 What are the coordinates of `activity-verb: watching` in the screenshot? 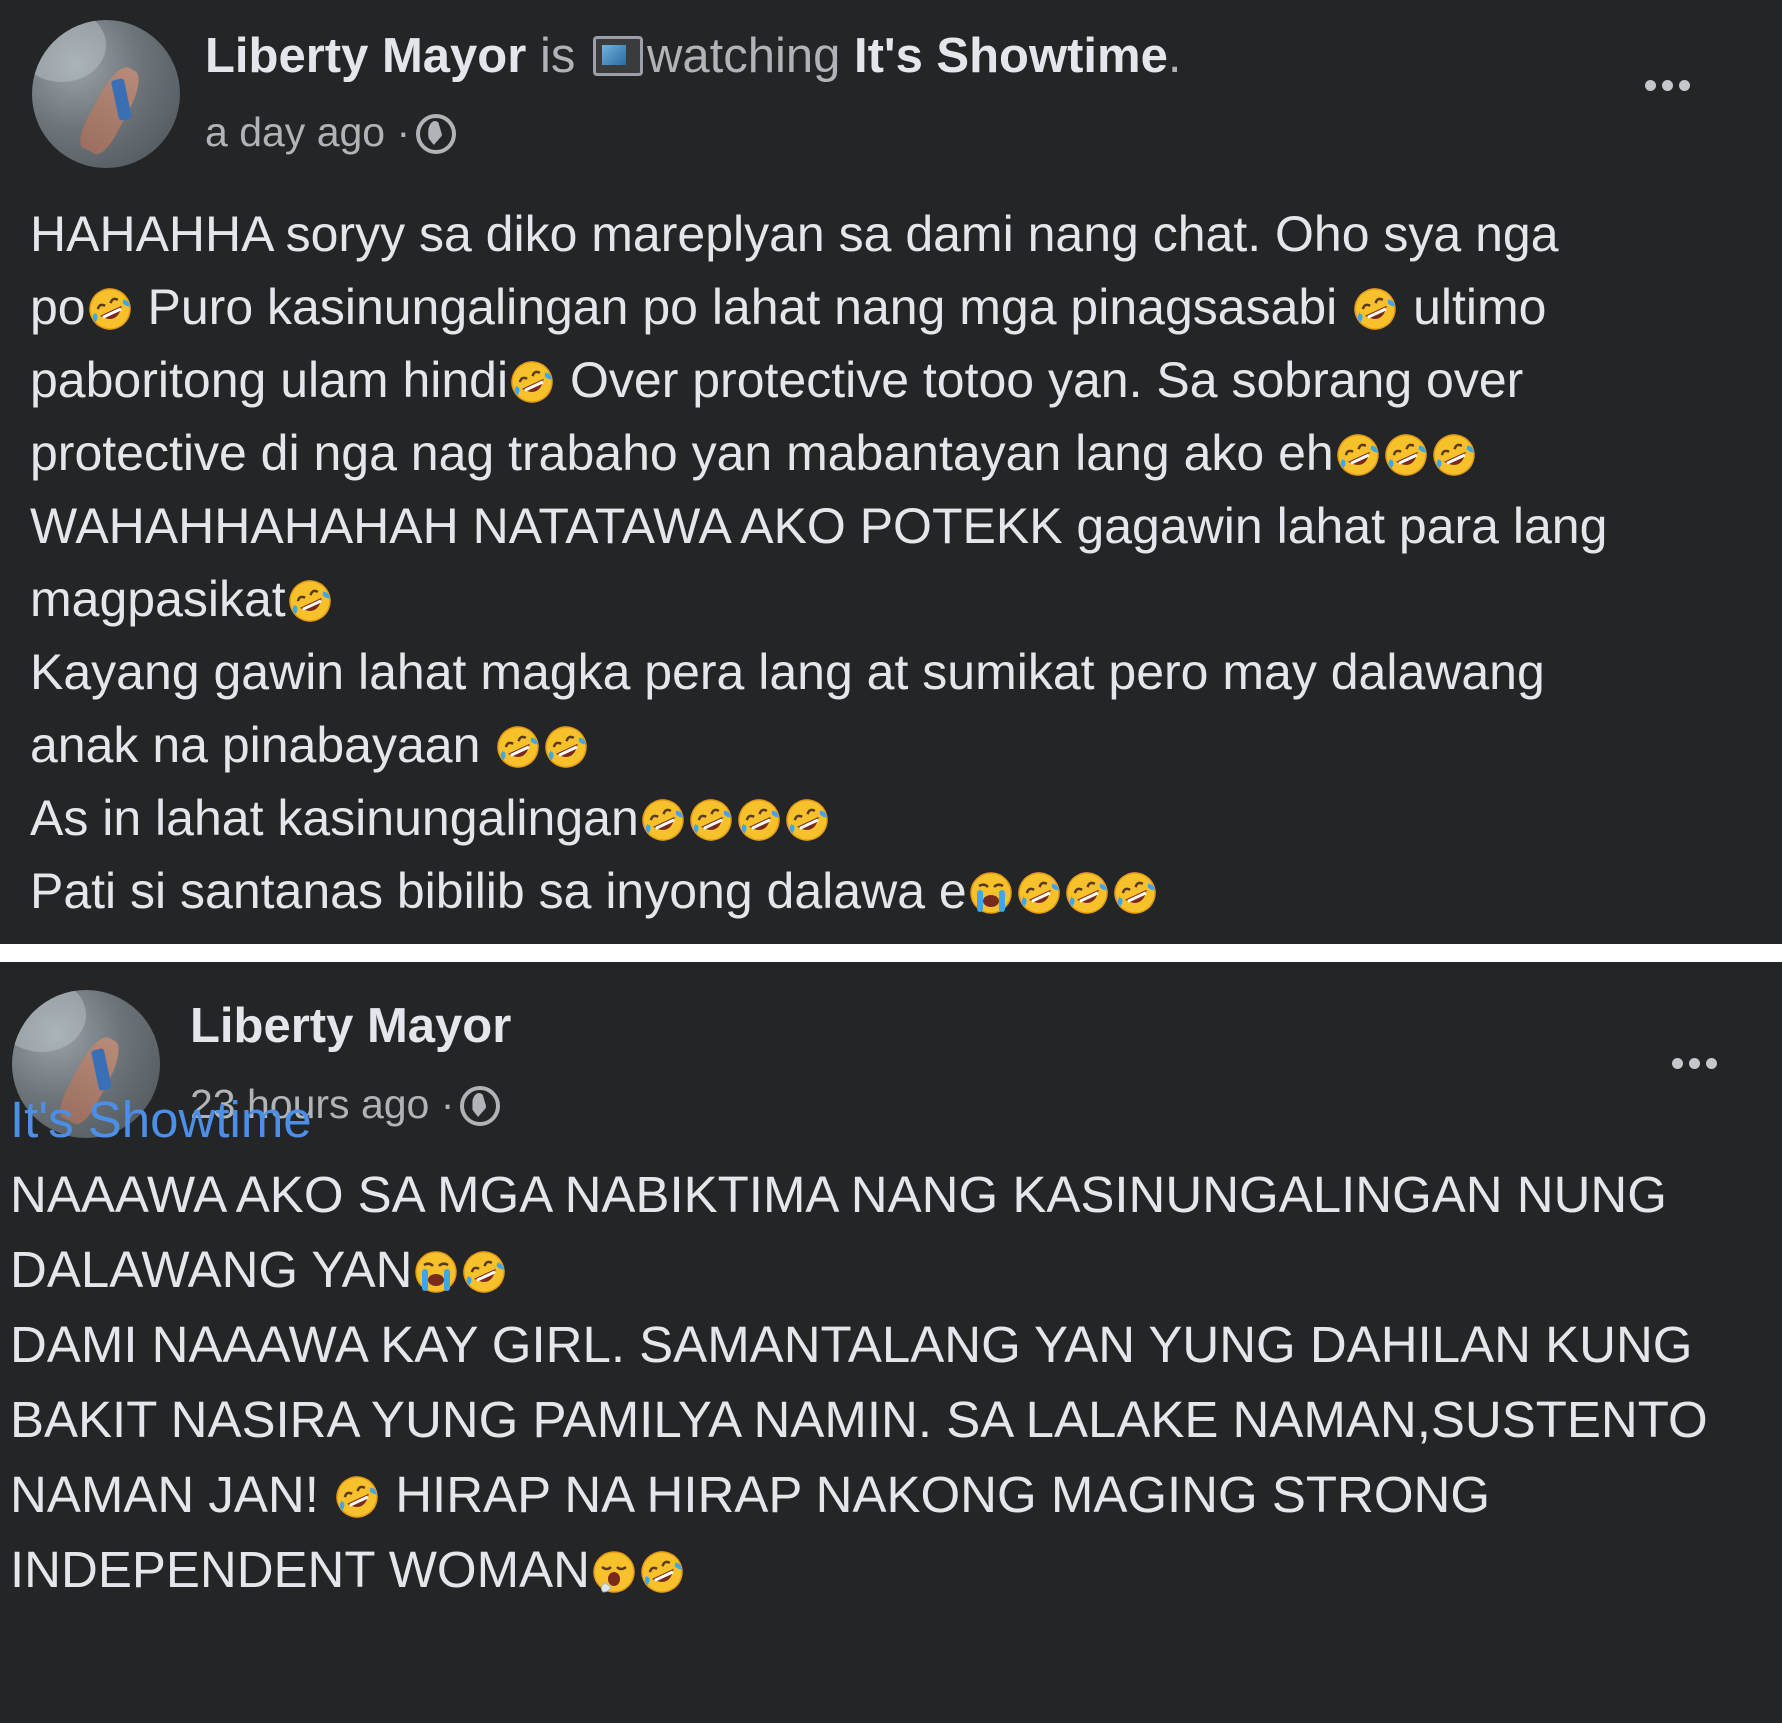 It's located at (743, 56).